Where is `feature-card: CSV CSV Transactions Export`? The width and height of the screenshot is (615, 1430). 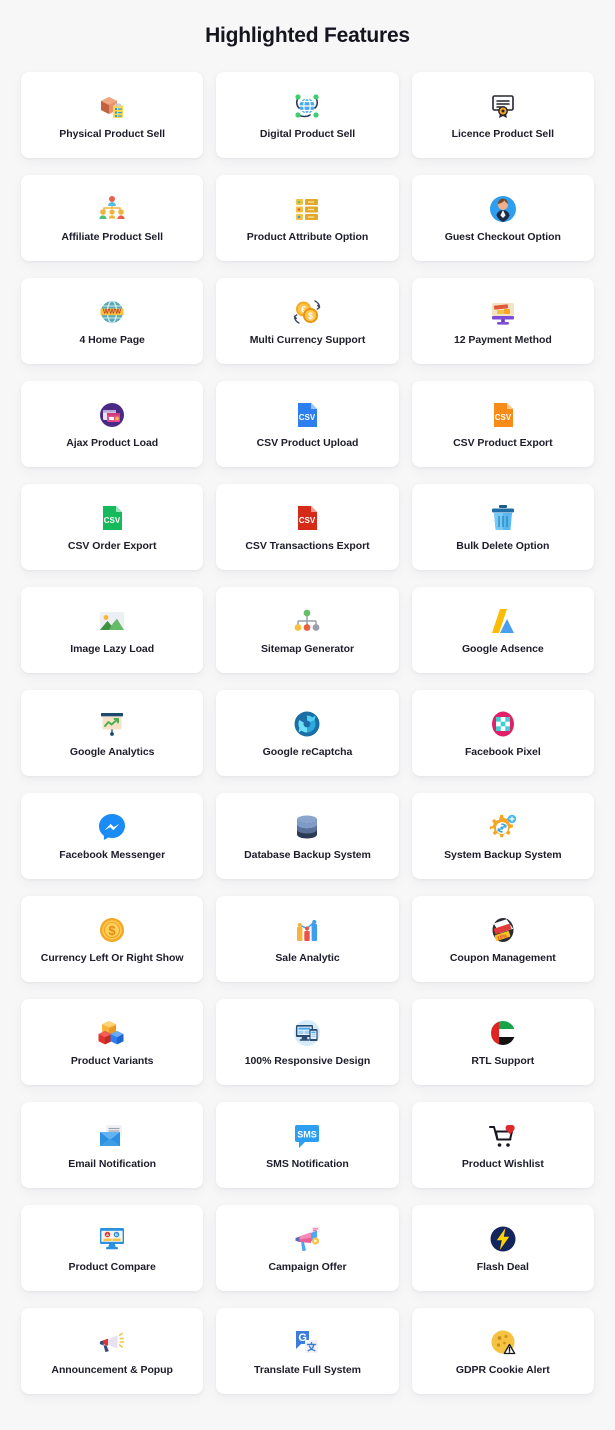 feature-card: CSV CSV Transactions Export is located at coordinates (307, 527).